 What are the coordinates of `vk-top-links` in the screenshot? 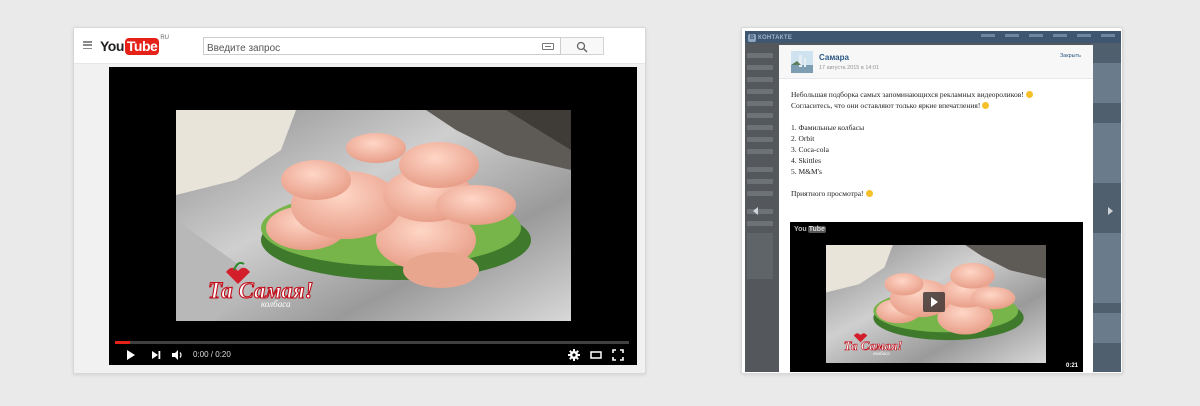 It's located at (1048, 35).